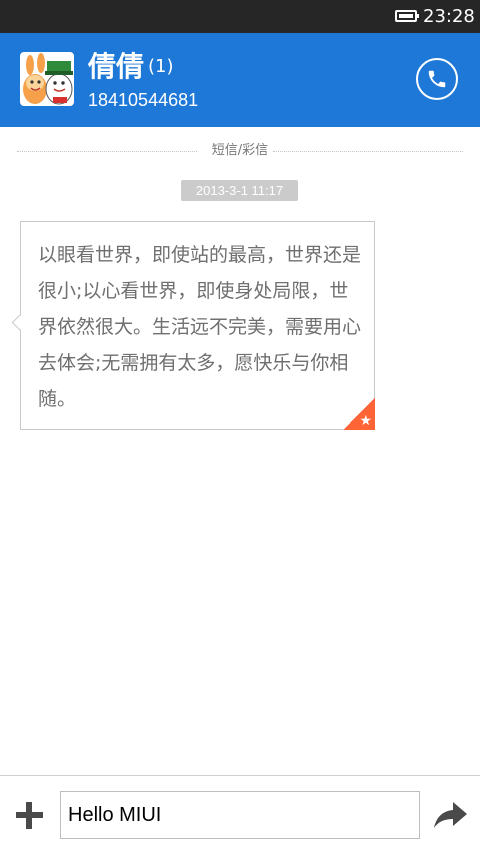 The image size is (480, 853). Describe the element at coordinates (407, 16) in the screenshot. I see `battery-full-icon` at that location.